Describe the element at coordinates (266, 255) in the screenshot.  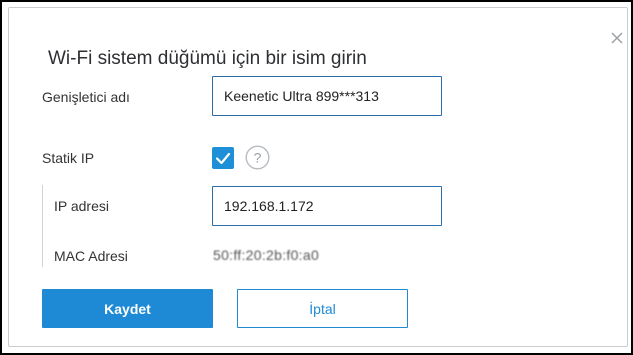
I see `mac-address-value: 50:ff:20:2b:f0:a0` at that location.